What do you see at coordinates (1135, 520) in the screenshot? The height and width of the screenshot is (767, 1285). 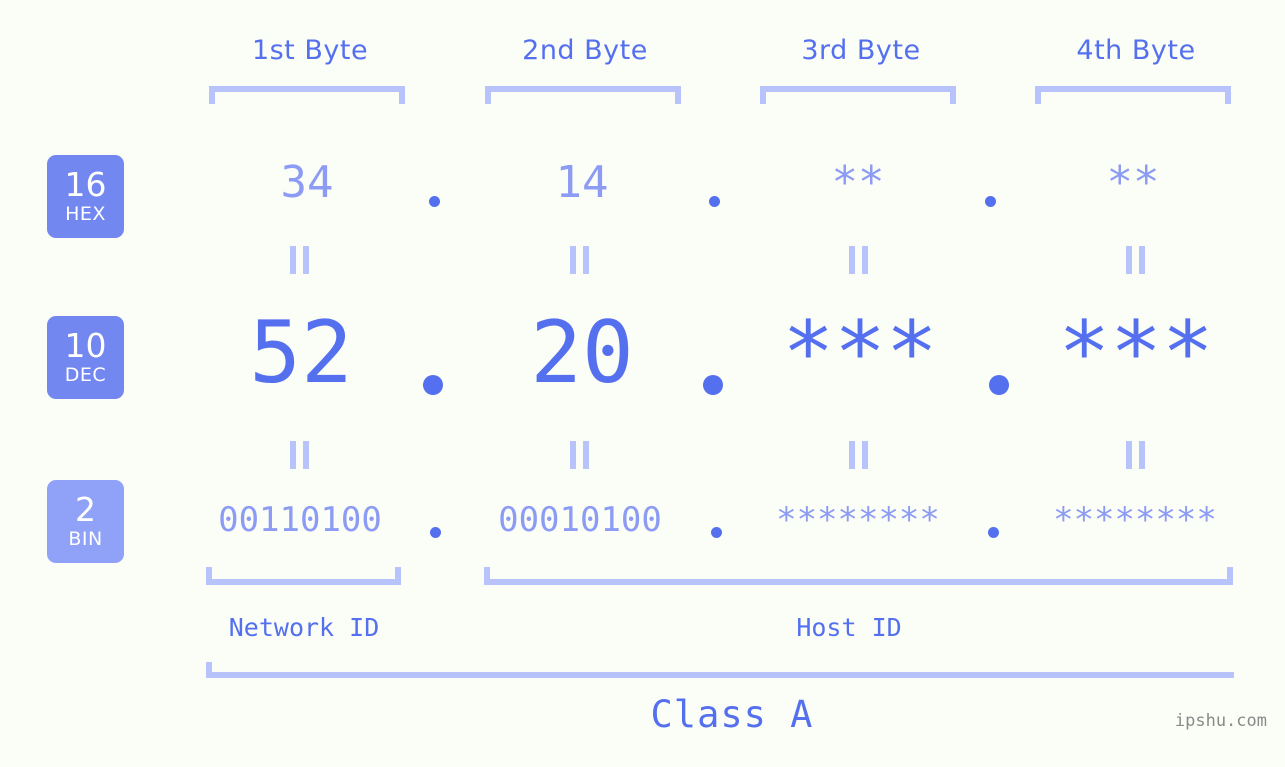 I see `bin-byte-4: ********` at bounding box center [1135, 520].